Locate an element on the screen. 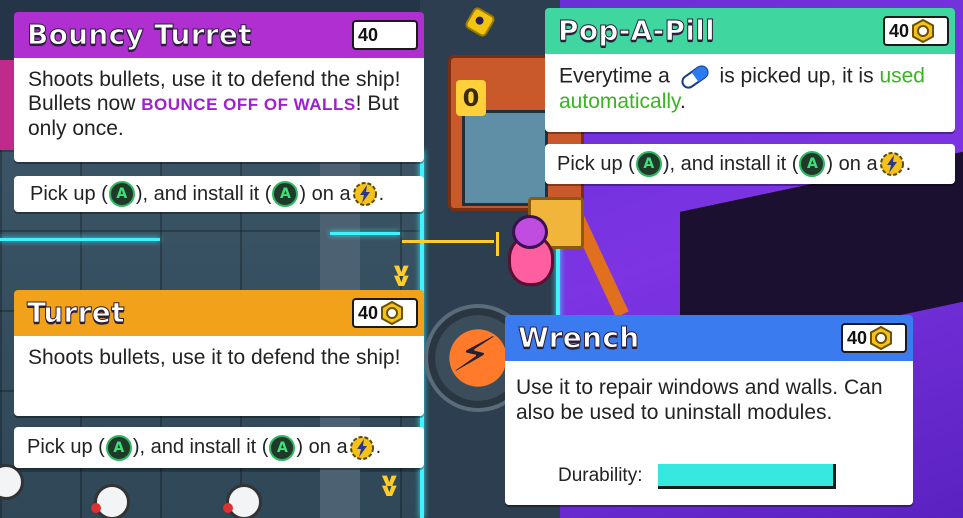  machine-screen is located at coordinates (505, 158).